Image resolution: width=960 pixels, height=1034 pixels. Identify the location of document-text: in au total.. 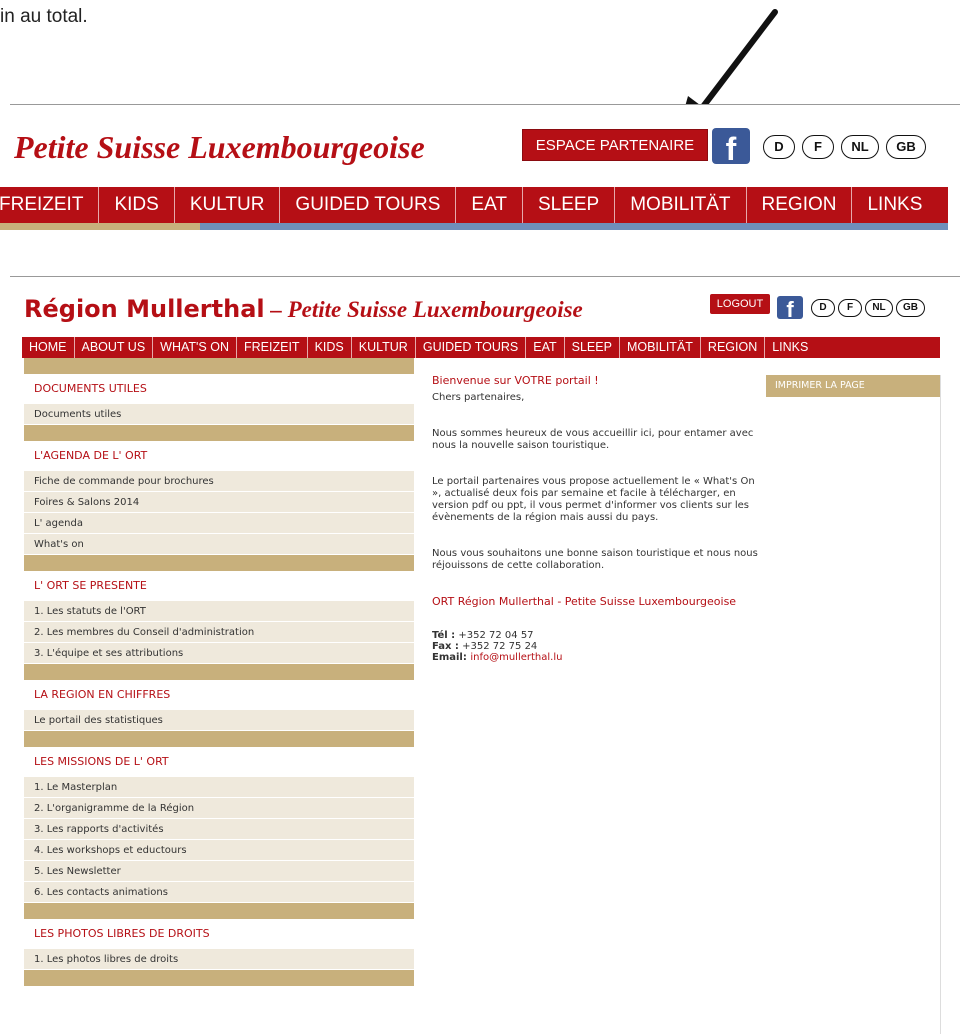
(44, 16).